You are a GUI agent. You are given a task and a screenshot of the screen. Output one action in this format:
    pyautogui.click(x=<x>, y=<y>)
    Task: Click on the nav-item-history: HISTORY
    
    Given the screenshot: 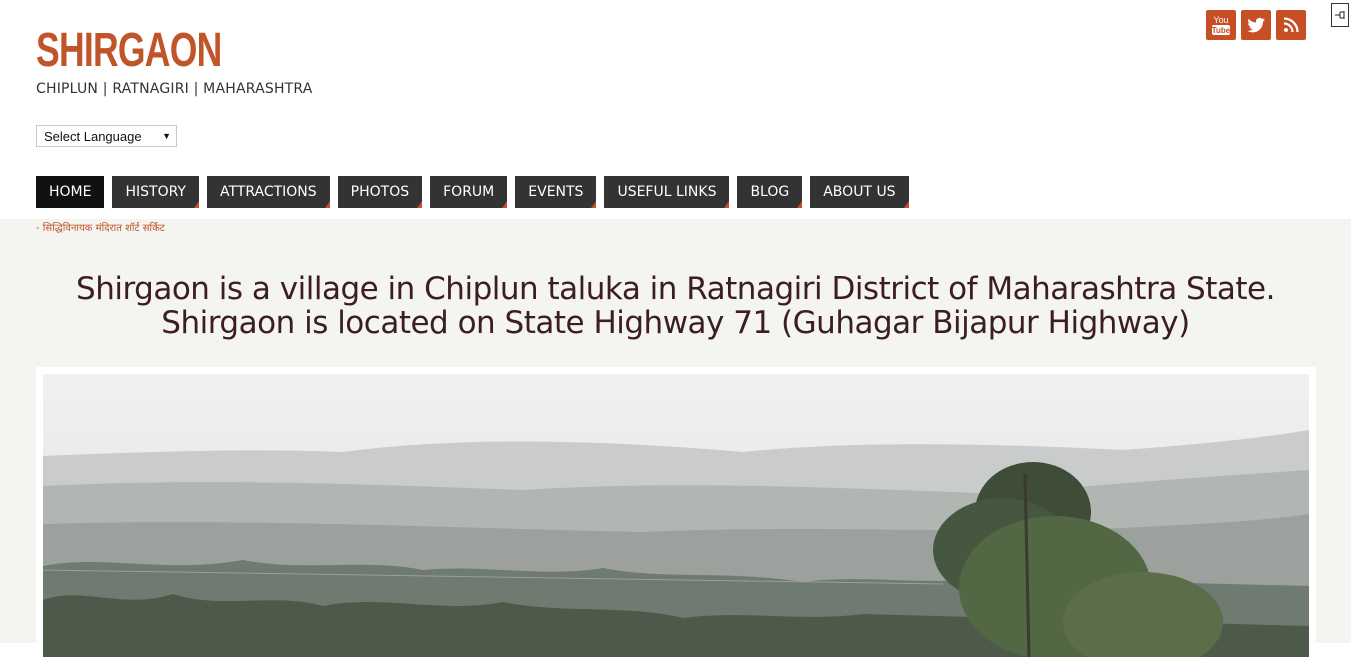 What is the action you would take?
    pyautogui.click(x=155, y=192)
    